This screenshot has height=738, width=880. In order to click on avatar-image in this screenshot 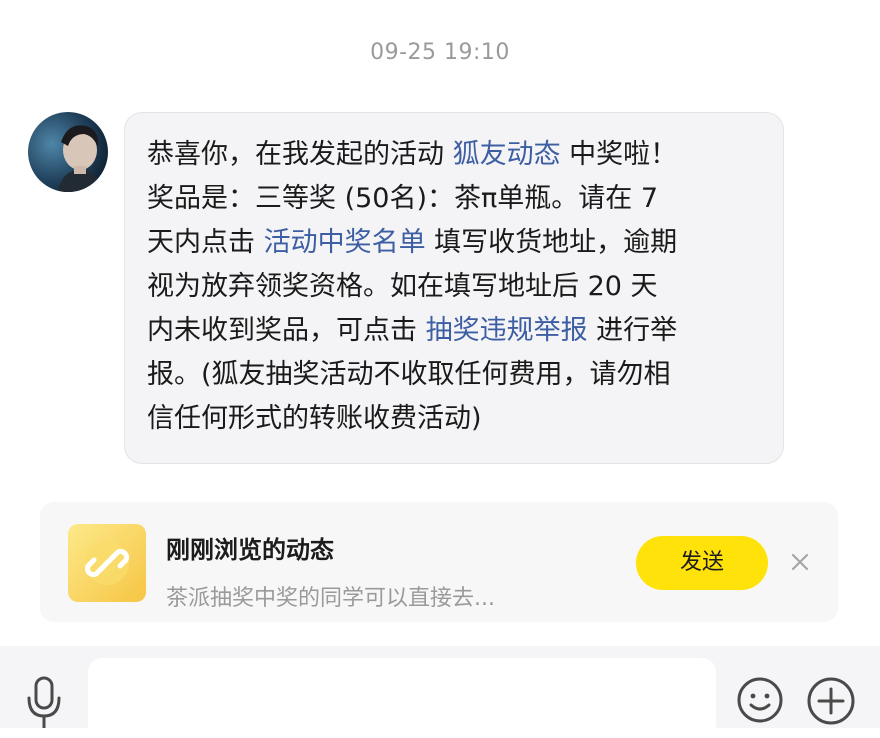, I will do `click(68, 152)`.